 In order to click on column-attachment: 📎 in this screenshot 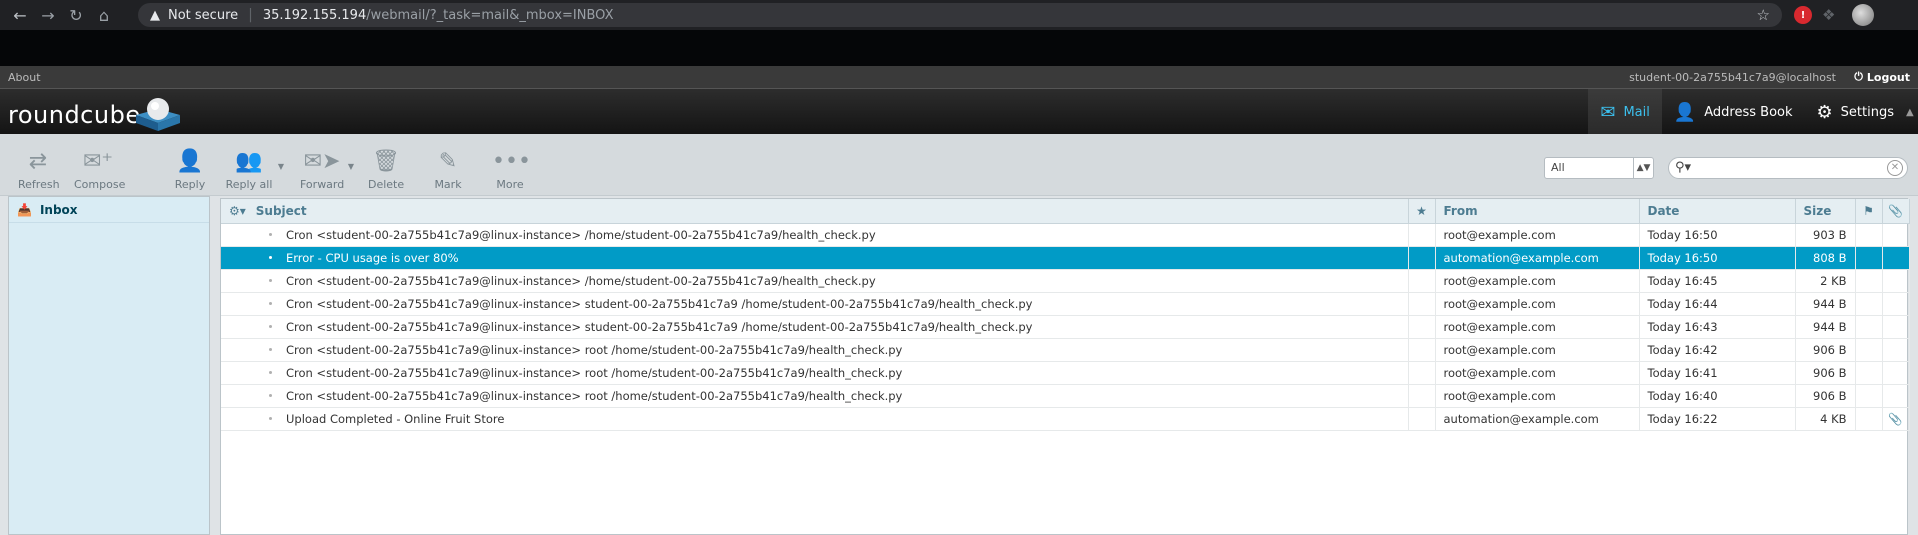, I will do `click(1896, 211)`.